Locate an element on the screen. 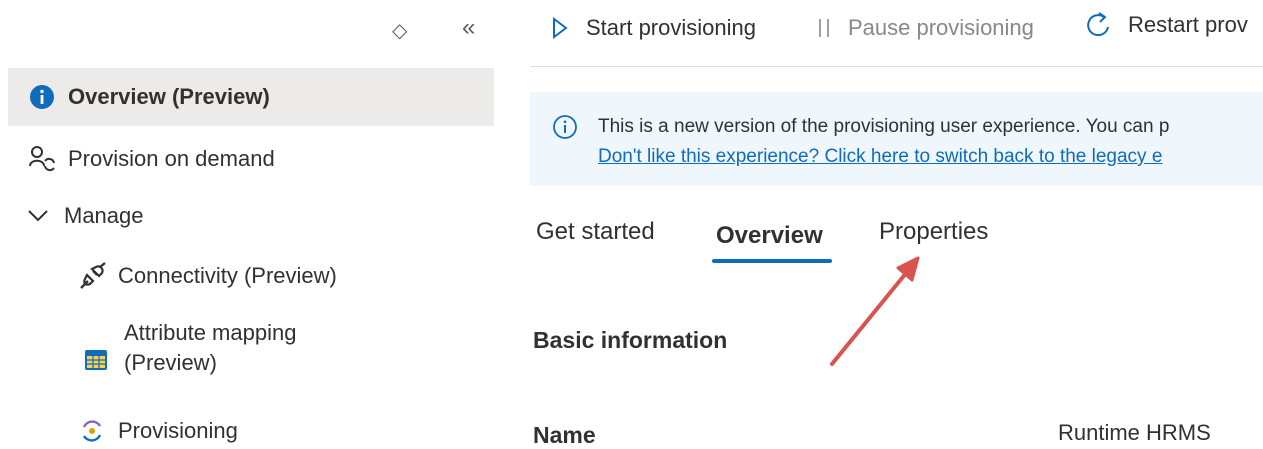 This screenshot has width=1263, height=449. sidebar-item-label-line2: (Preview) is located at coordinates (170, 362).